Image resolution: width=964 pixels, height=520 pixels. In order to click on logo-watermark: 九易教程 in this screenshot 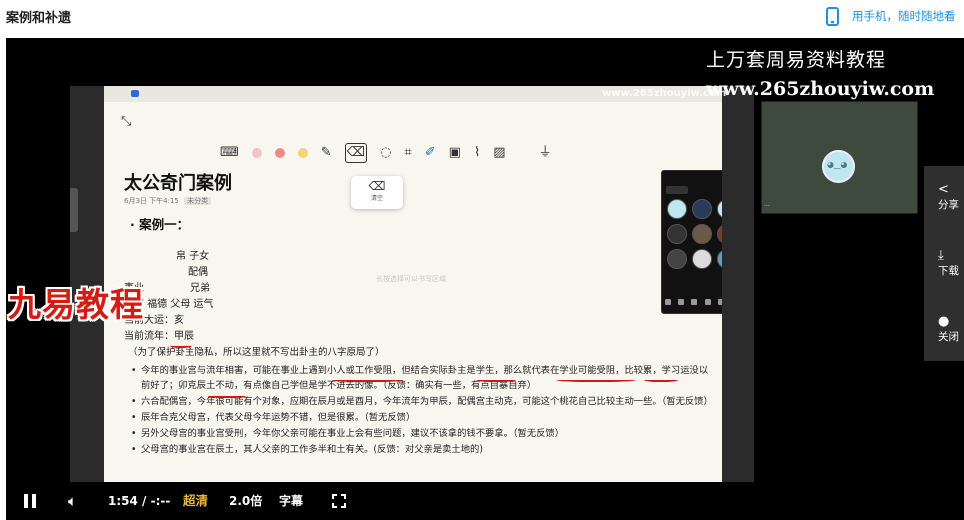, I will do `click(76, 304)`.